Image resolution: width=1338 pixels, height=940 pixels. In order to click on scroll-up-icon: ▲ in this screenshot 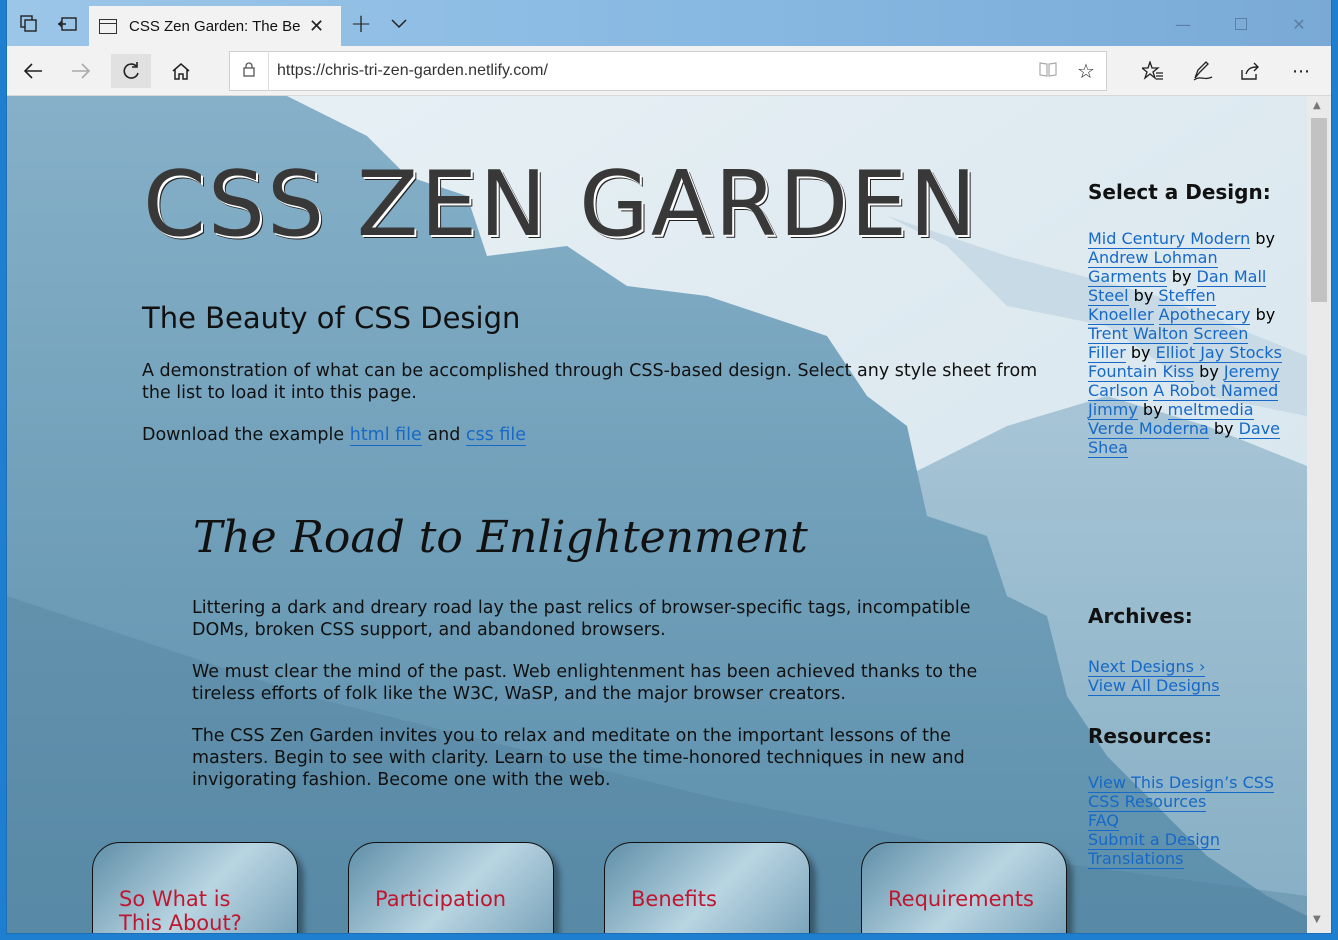, I will do `click(1317, 105)`.